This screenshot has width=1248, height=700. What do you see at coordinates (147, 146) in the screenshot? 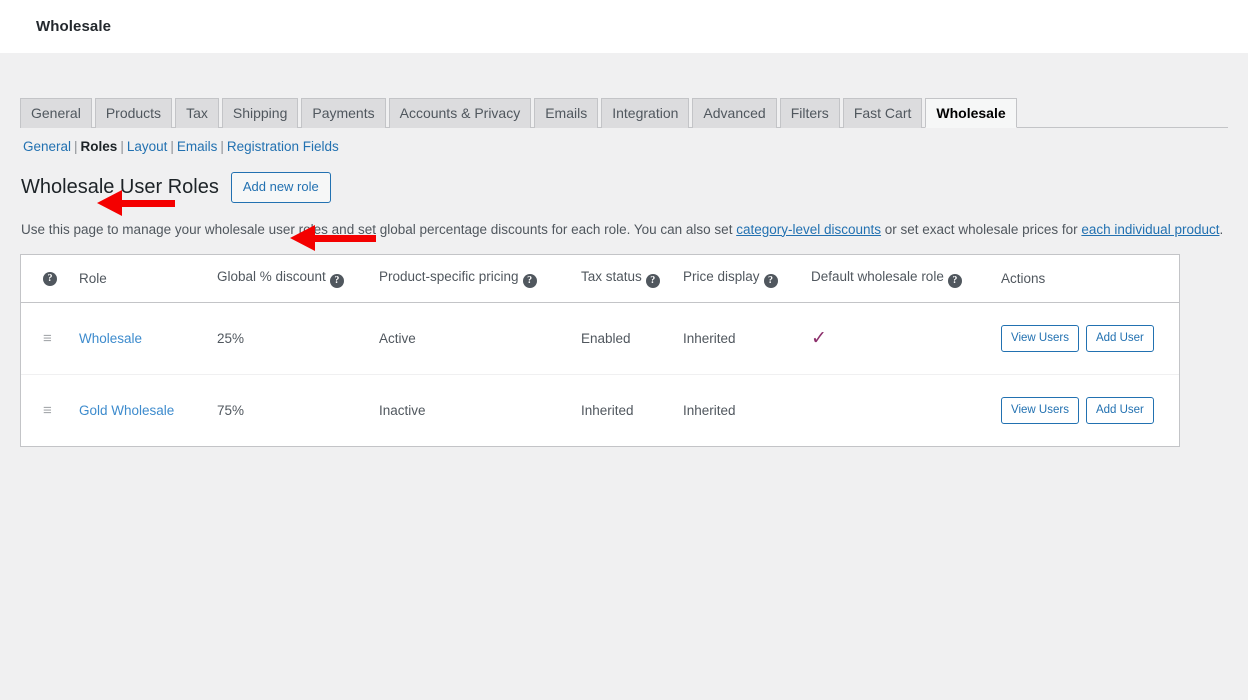
I see `subnav-item-layout: Layout` at bounding box center [147, 146].